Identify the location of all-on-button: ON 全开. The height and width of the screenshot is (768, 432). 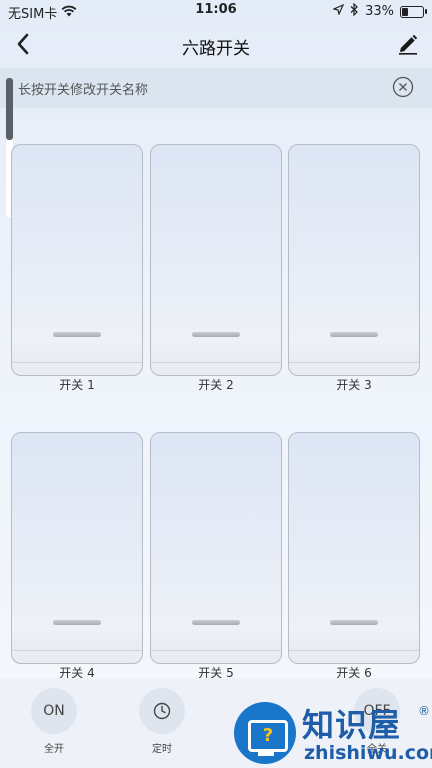
(54, 721).